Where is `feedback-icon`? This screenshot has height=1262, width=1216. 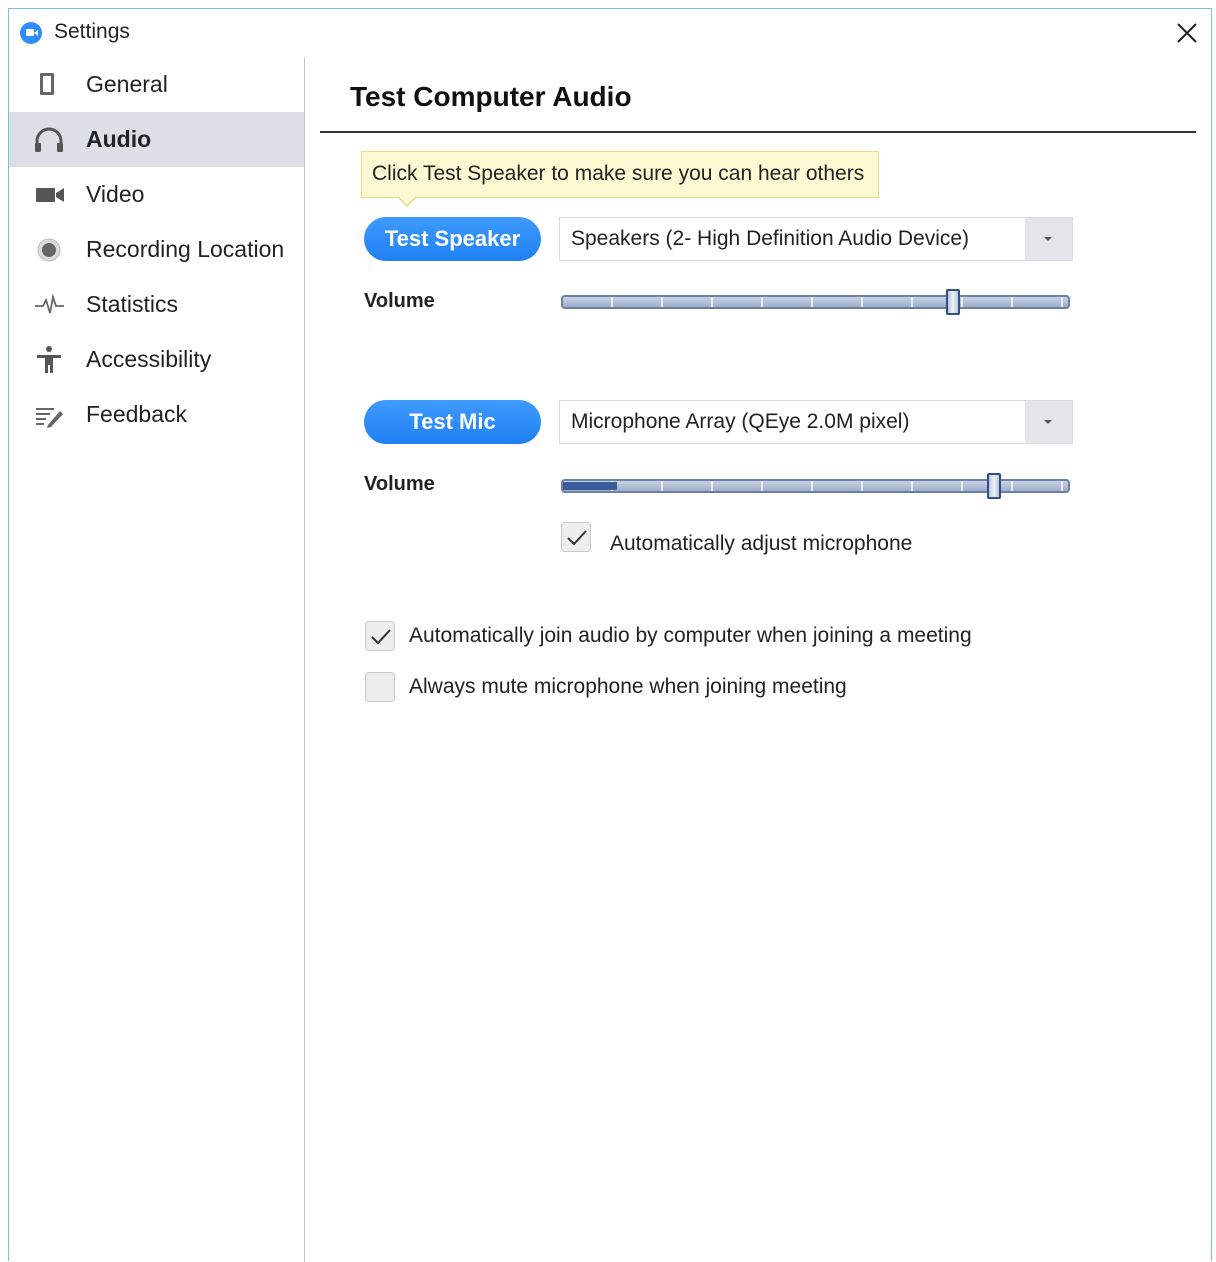
feedback-icon is located at coordinates (50, 415).